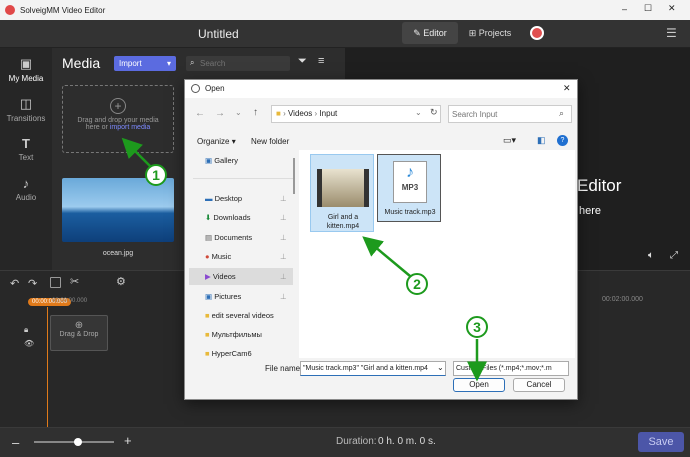 The height and width of the screenshot is (457, 690). Describe the element at coordinates (238, 112) in the screenshot. I see `recent-dropdown-icon: ⌄` at that location.